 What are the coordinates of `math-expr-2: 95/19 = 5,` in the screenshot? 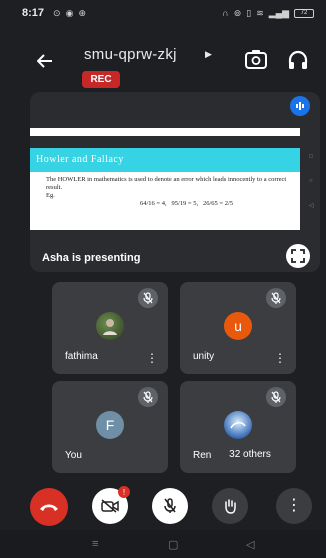 It's located at (185, 203).